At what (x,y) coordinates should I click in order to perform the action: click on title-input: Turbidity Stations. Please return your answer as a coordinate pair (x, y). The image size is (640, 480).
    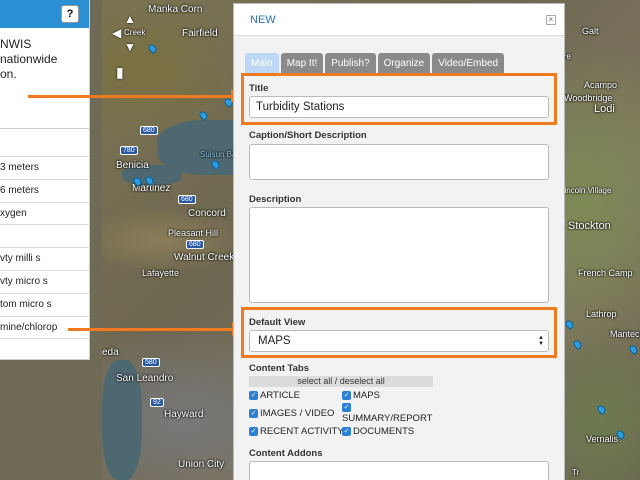
    Looking at the image, I should click on (399, 107).